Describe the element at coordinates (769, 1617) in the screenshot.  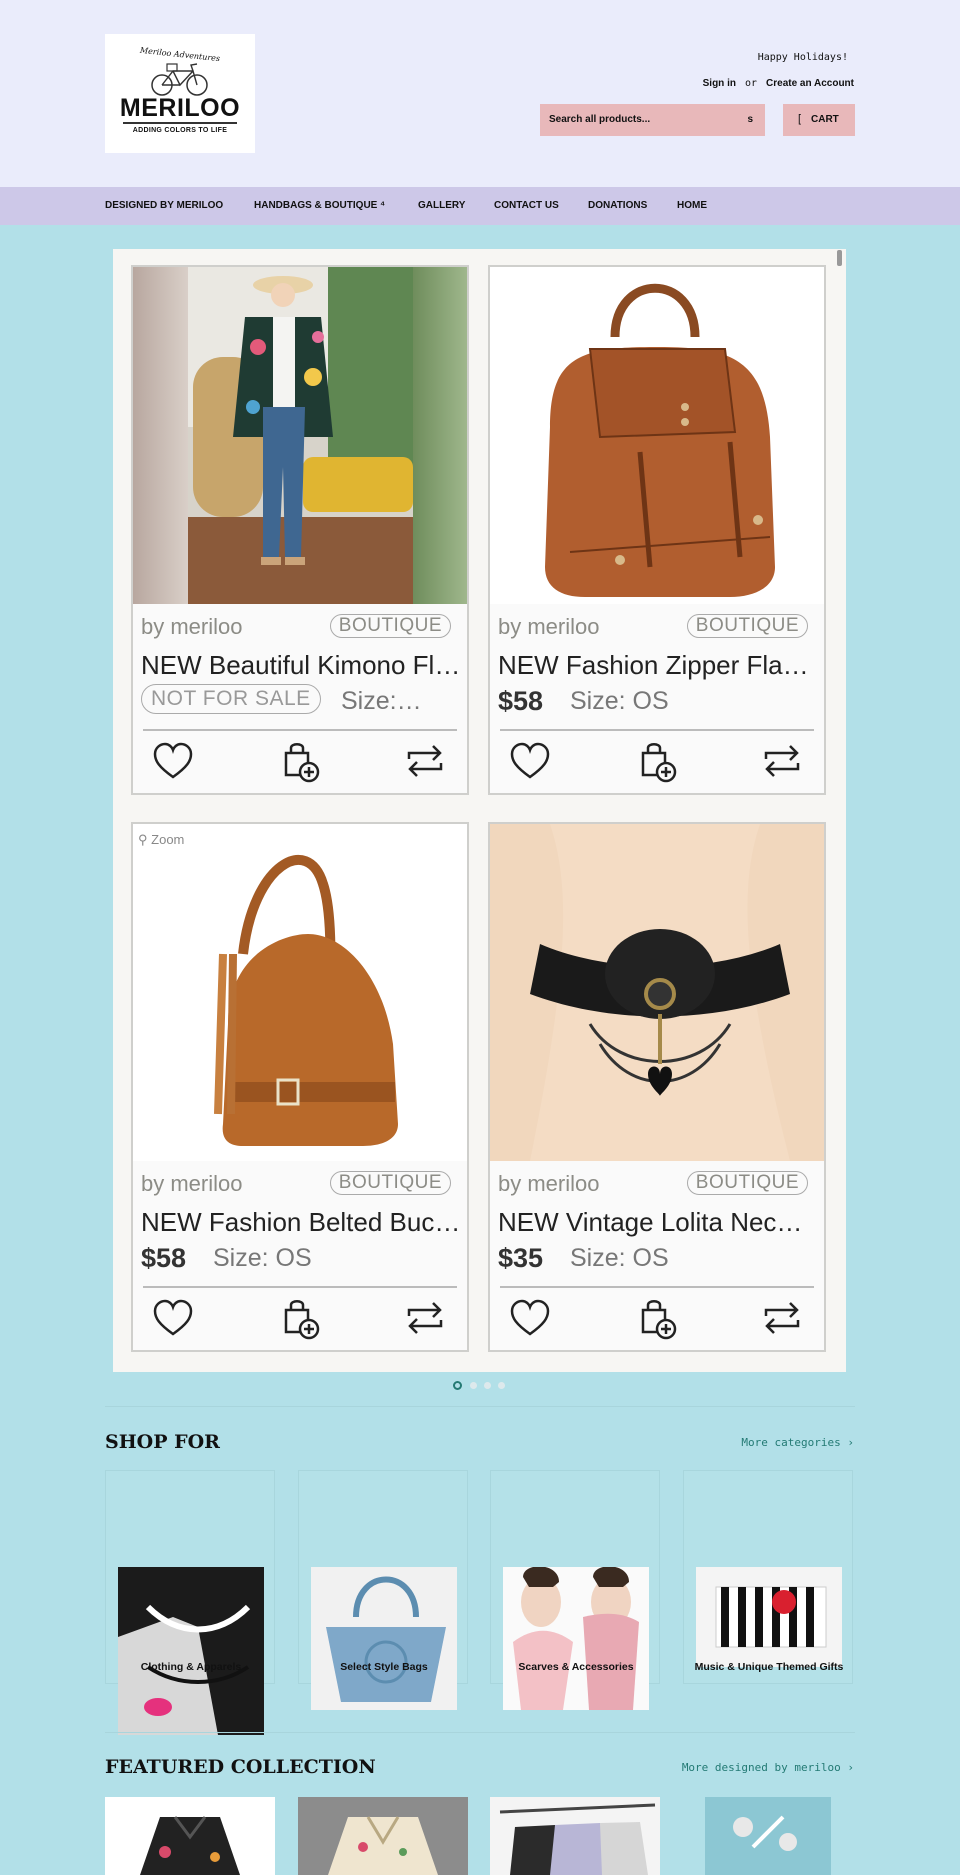
I see `category-image-music-gifts` at that location.